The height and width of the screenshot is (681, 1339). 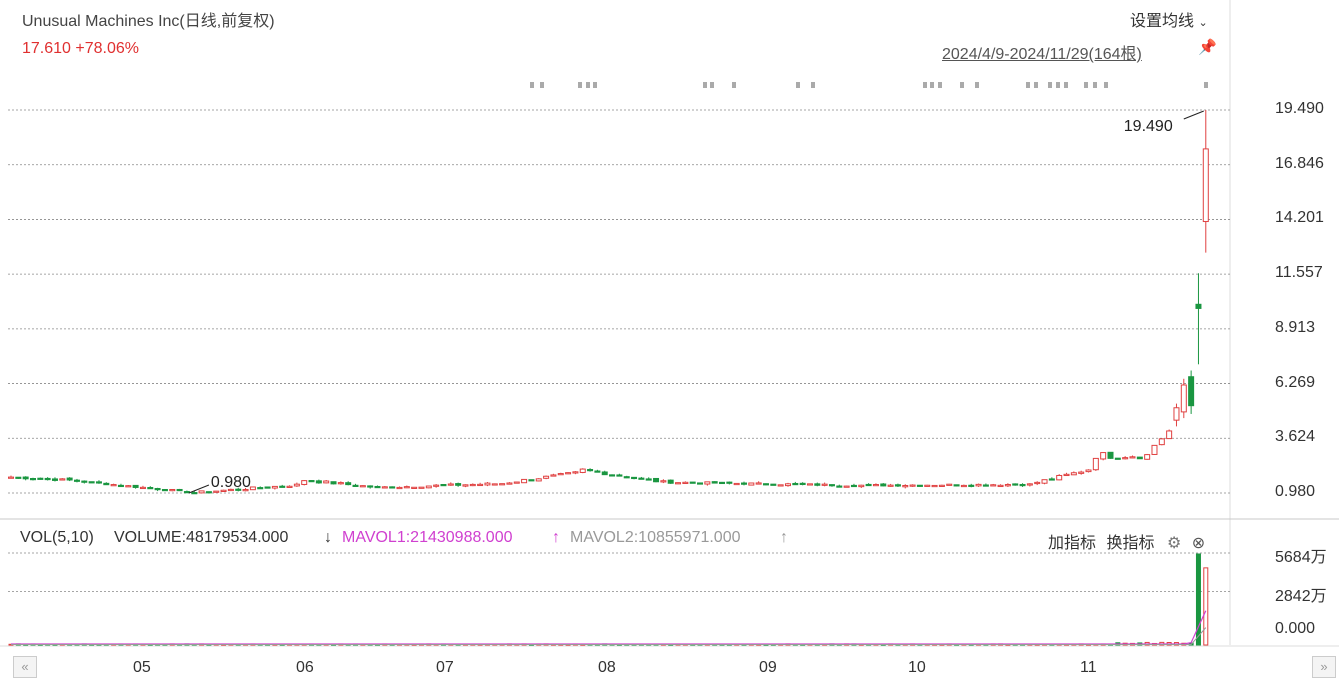 I want to click on y-tick-label: 6.269, so click(x=1295, y=382).